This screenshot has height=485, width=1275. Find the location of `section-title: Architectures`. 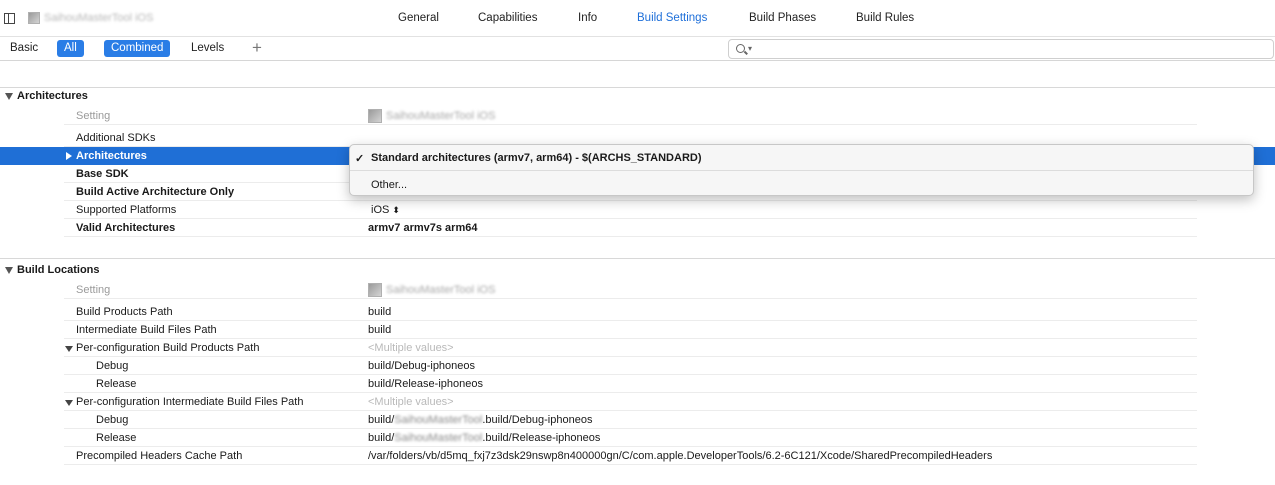

section-title: Architectures is located at coordinates (52, 96).